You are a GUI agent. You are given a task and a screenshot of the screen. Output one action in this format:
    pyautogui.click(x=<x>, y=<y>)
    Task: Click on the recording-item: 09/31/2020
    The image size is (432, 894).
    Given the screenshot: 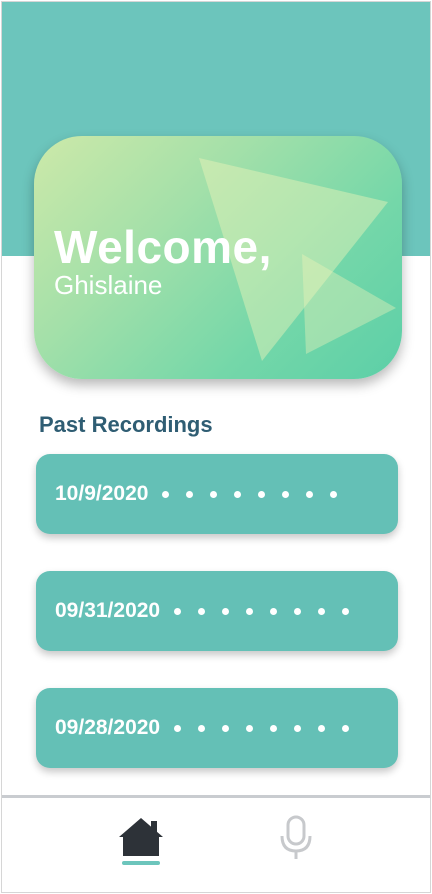 What is the action you would take?
    pyautogui.click(x=217, y=611)
    